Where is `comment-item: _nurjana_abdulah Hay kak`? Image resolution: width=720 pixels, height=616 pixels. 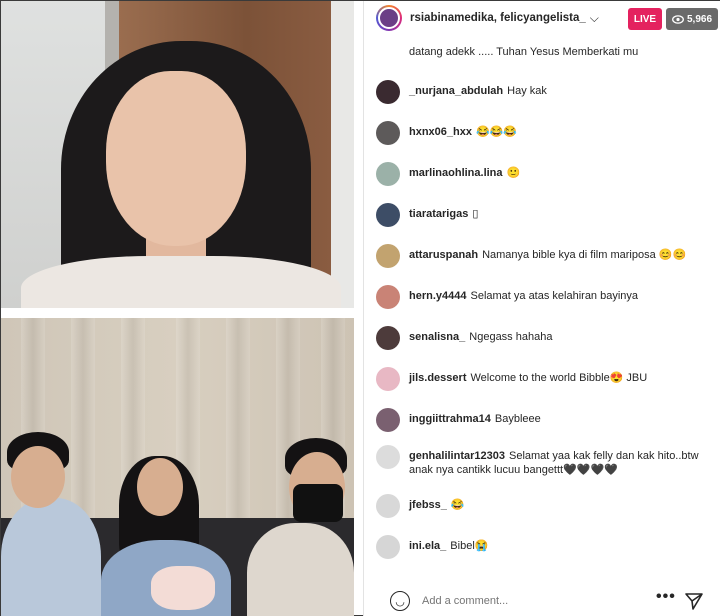 comment-item: _nurjana_abdulah Hay kak is located at coordinates (546, 92).